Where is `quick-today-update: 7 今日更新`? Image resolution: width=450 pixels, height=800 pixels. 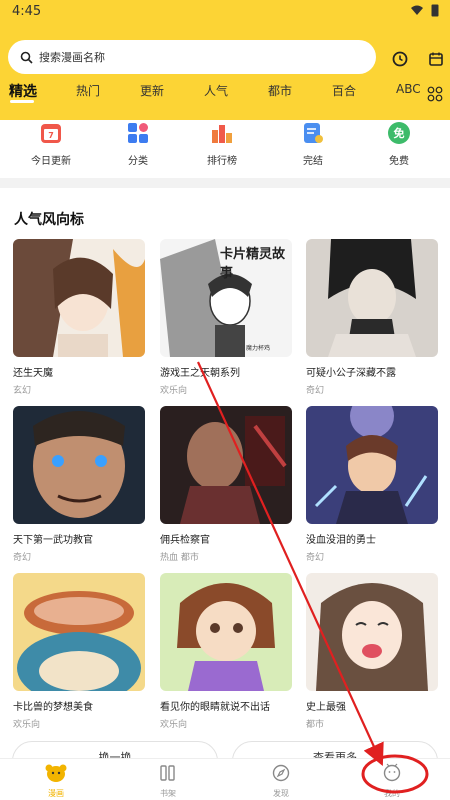
quick-today-update: 7 今日更新 is located at coordinates (51, 144).